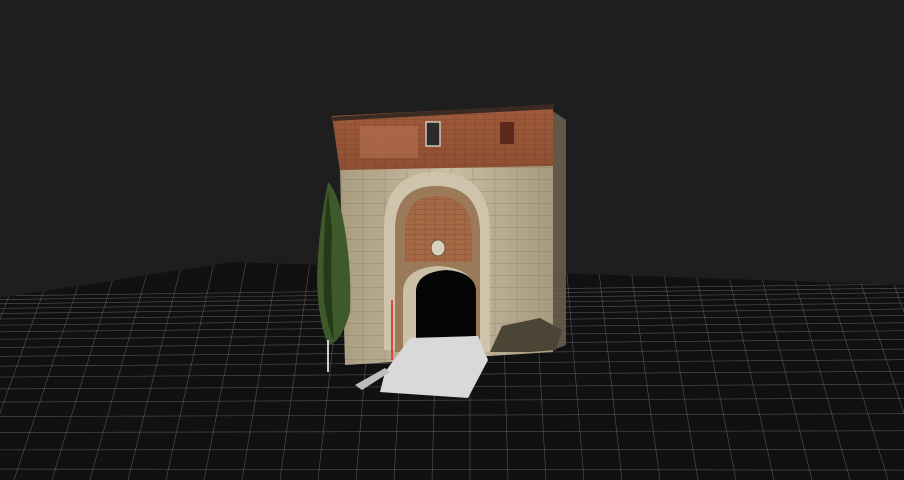 The height and width of the screenshot is (480, 904). I want to click on brick-patch, so click(389, 142).